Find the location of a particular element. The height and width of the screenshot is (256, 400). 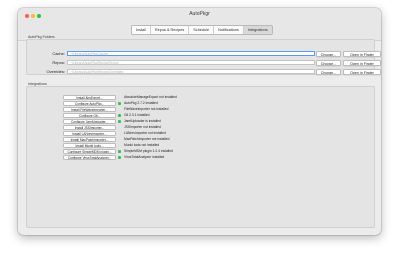

repos-label: Repos: is located at coordinates (58, 62).